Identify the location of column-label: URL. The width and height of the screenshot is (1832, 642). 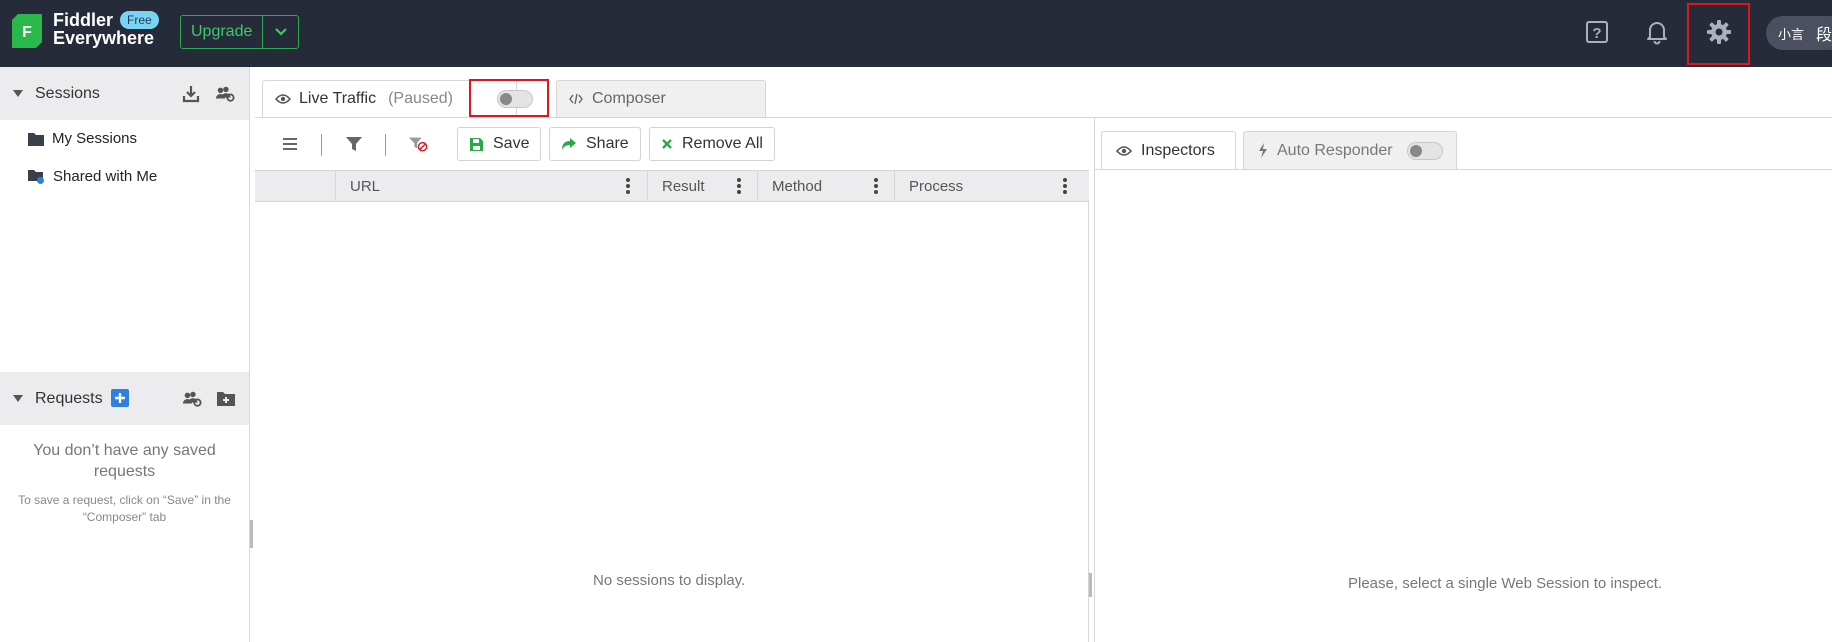
(365, 186).